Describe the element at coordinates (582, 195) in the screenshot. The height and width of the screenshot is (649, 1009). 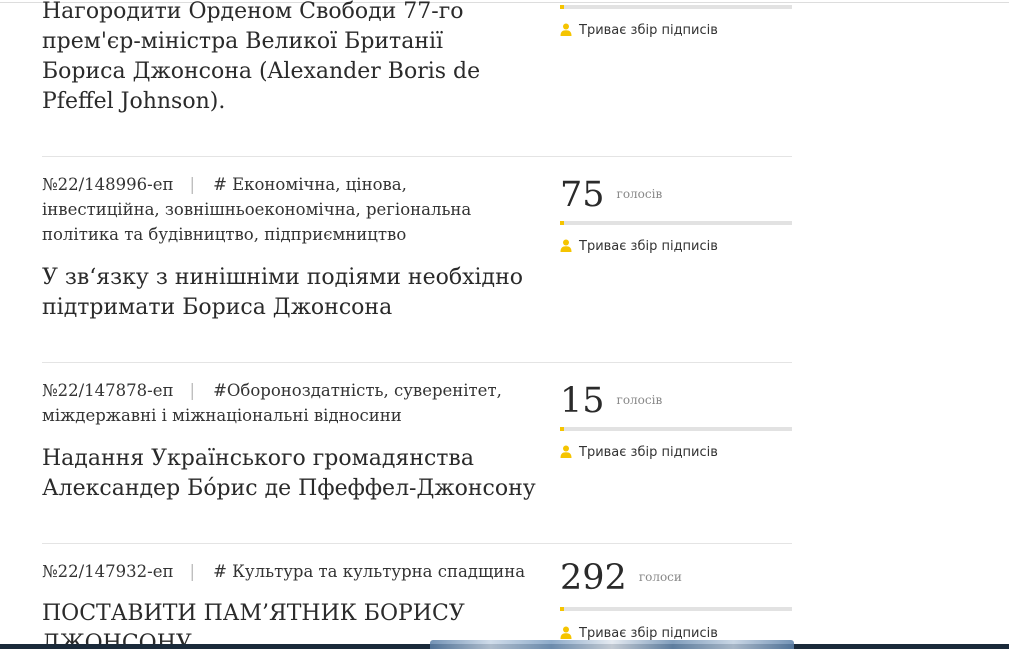
I see `votes-count: 75` at that location.